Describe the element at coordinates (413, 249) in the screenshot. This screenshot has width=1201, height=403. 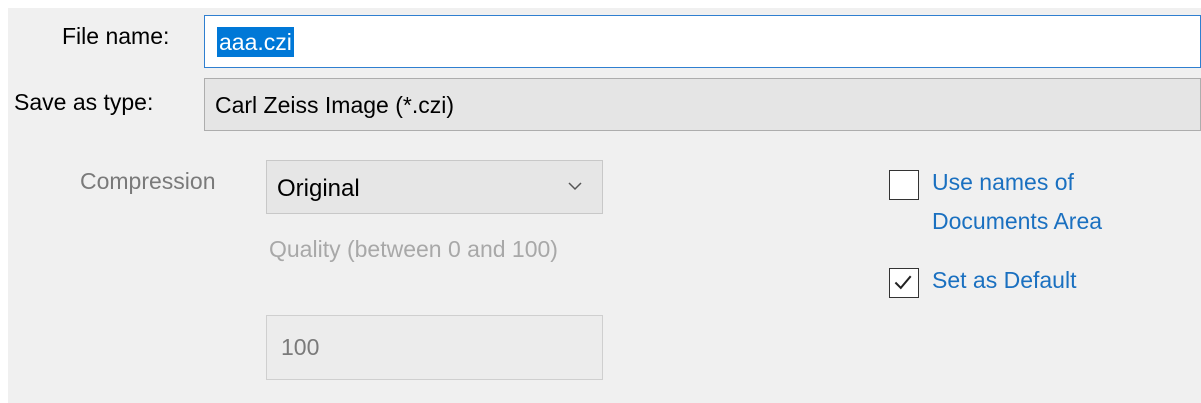
I see `quality-label: Quality (between 0 and 100)` at that location.